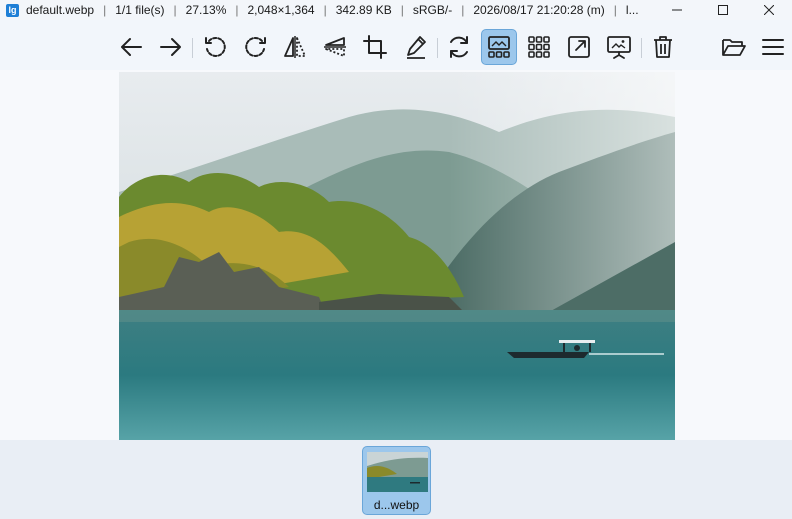  I want to click on trash-icon, so click(663, 47).